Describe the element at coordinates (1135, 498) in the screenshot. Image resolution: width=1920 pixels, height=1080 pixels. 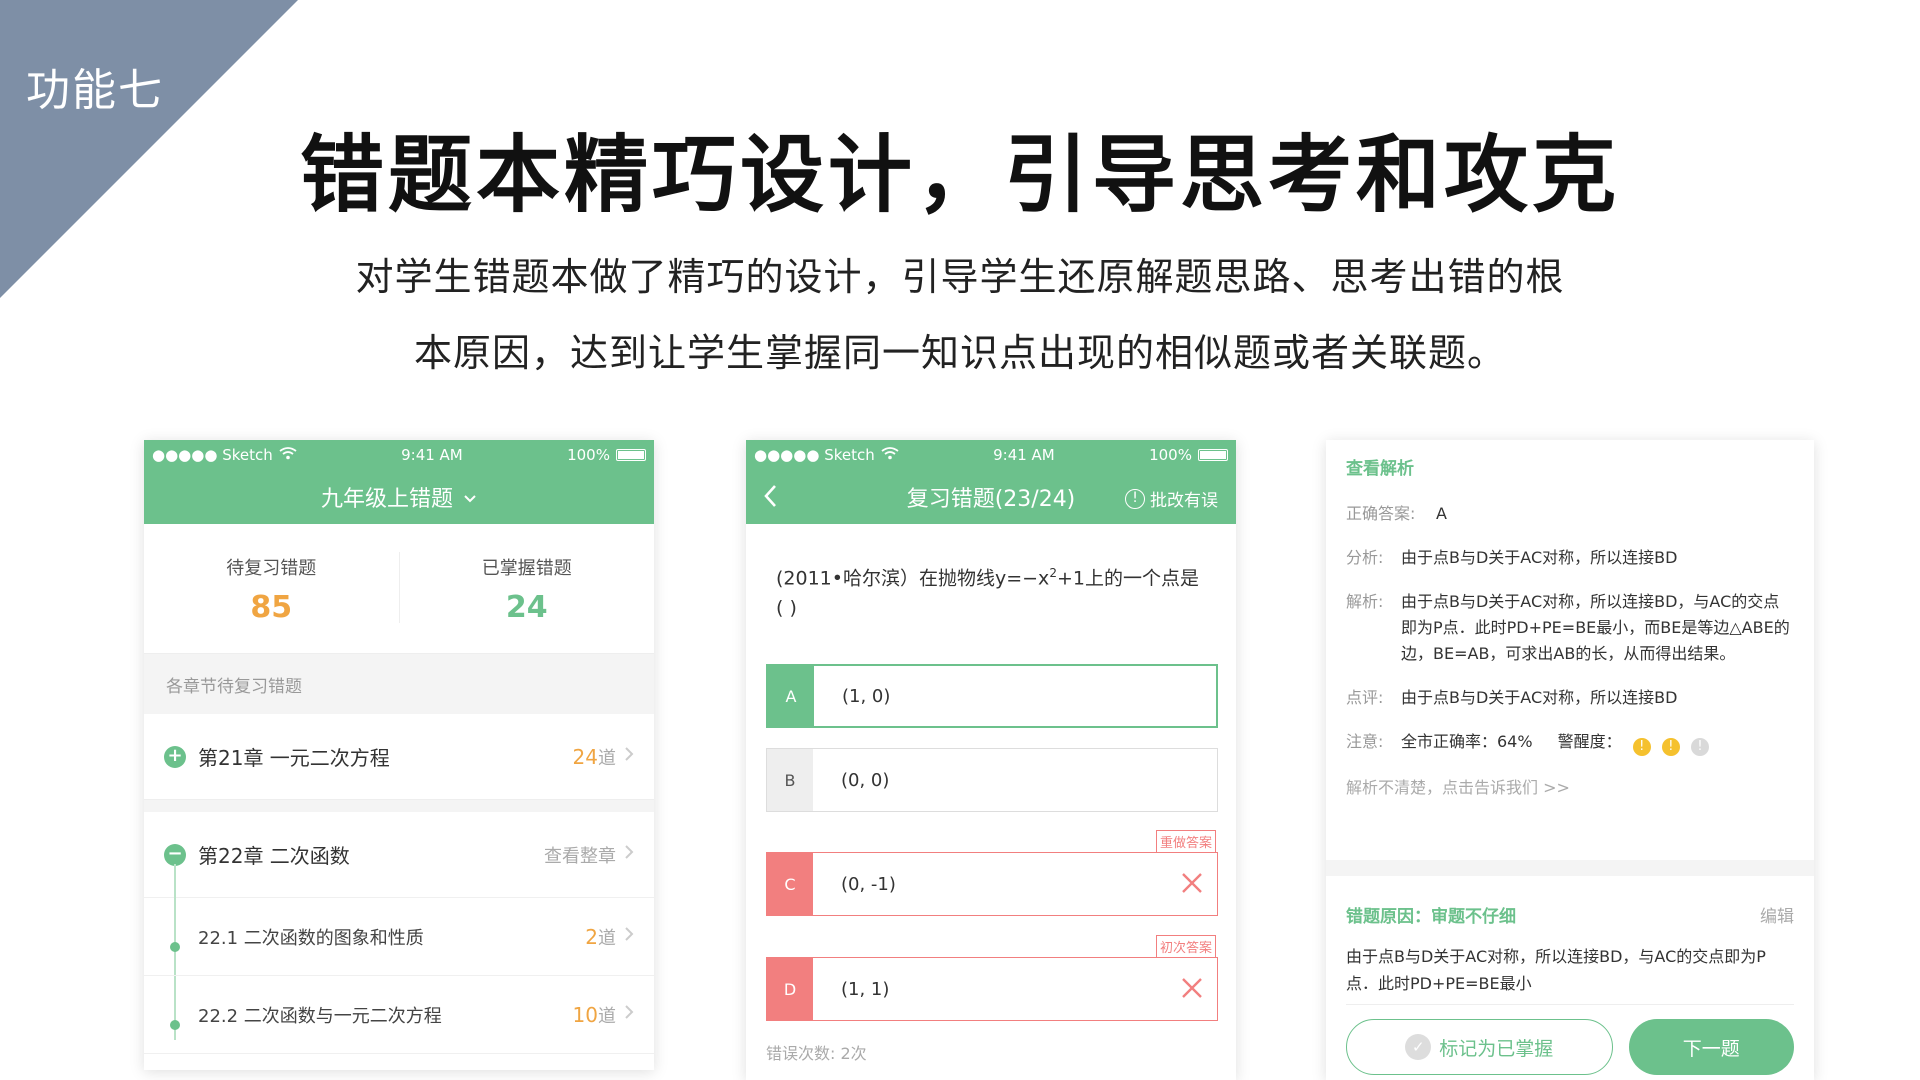
I see `alert-icon: !` at that location.